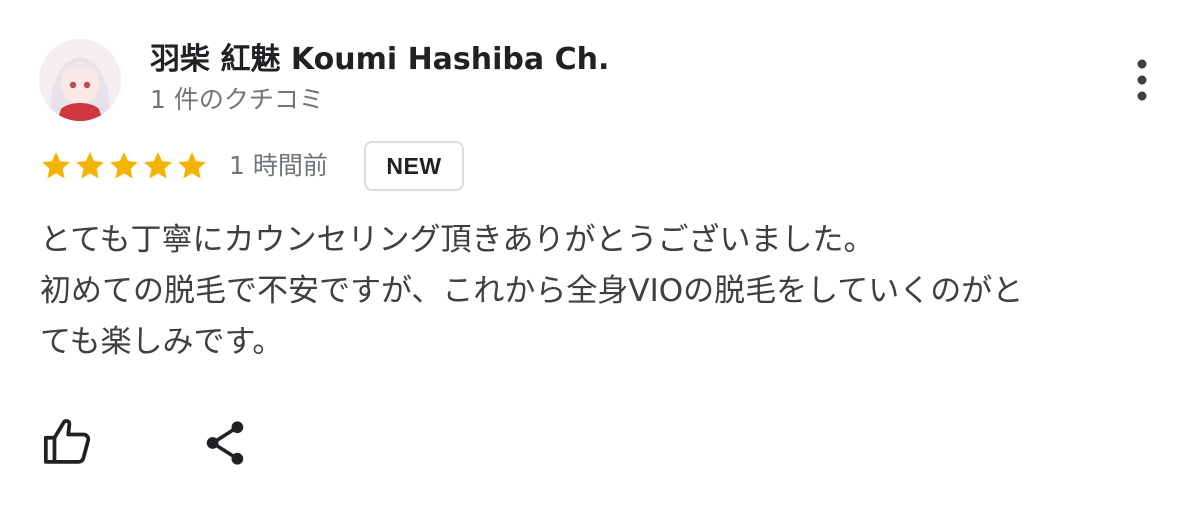 This screenshot has width=1200, height=514. I want to click on reviewer-name: 羽柴 紅魅 Koumi Hashiba Ch., so click(379, 60).